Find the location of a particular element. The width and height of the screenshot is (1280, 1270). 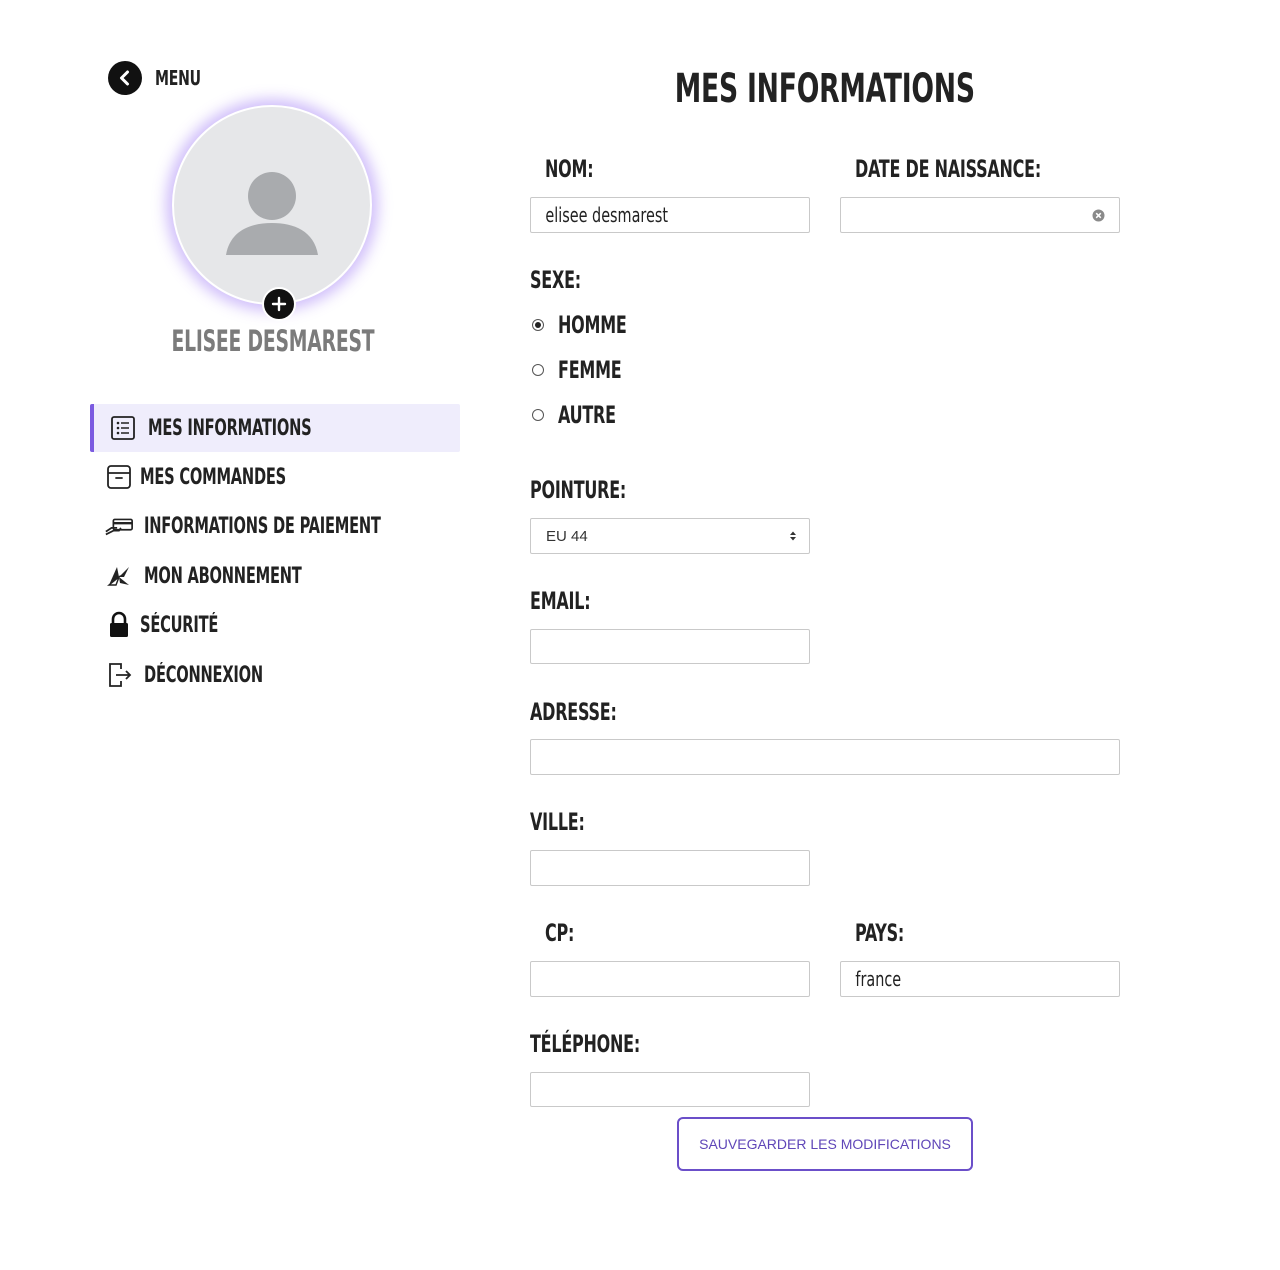

radio-label: FEMME is located at coordinates (590, 370).